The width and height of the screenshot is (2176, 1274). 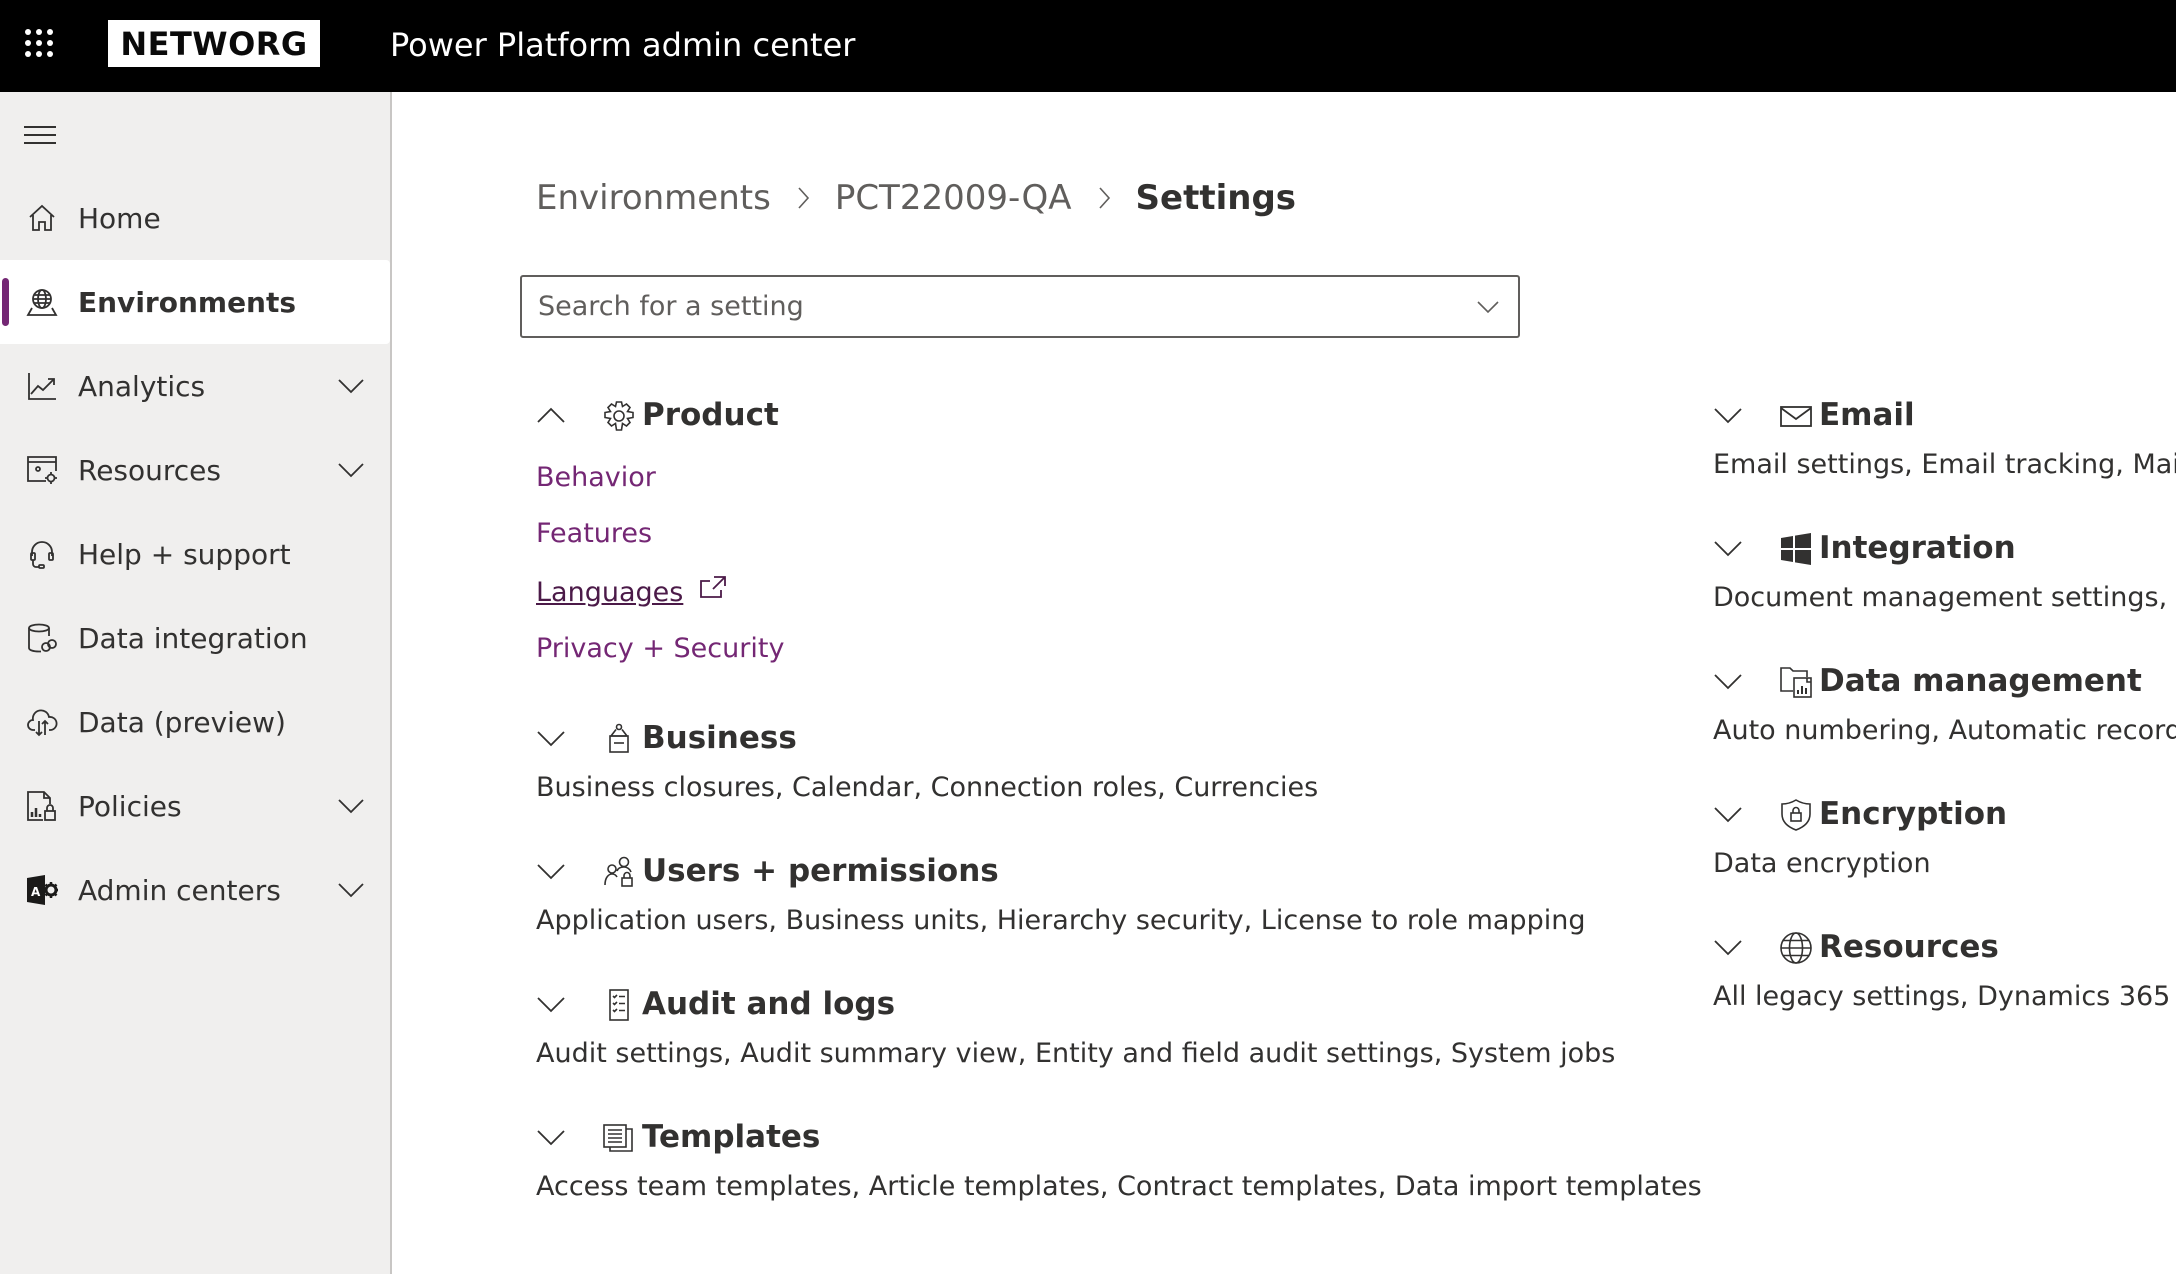 I want to click on sidebar-item-policies: Policies, so click(x=195, y=806).